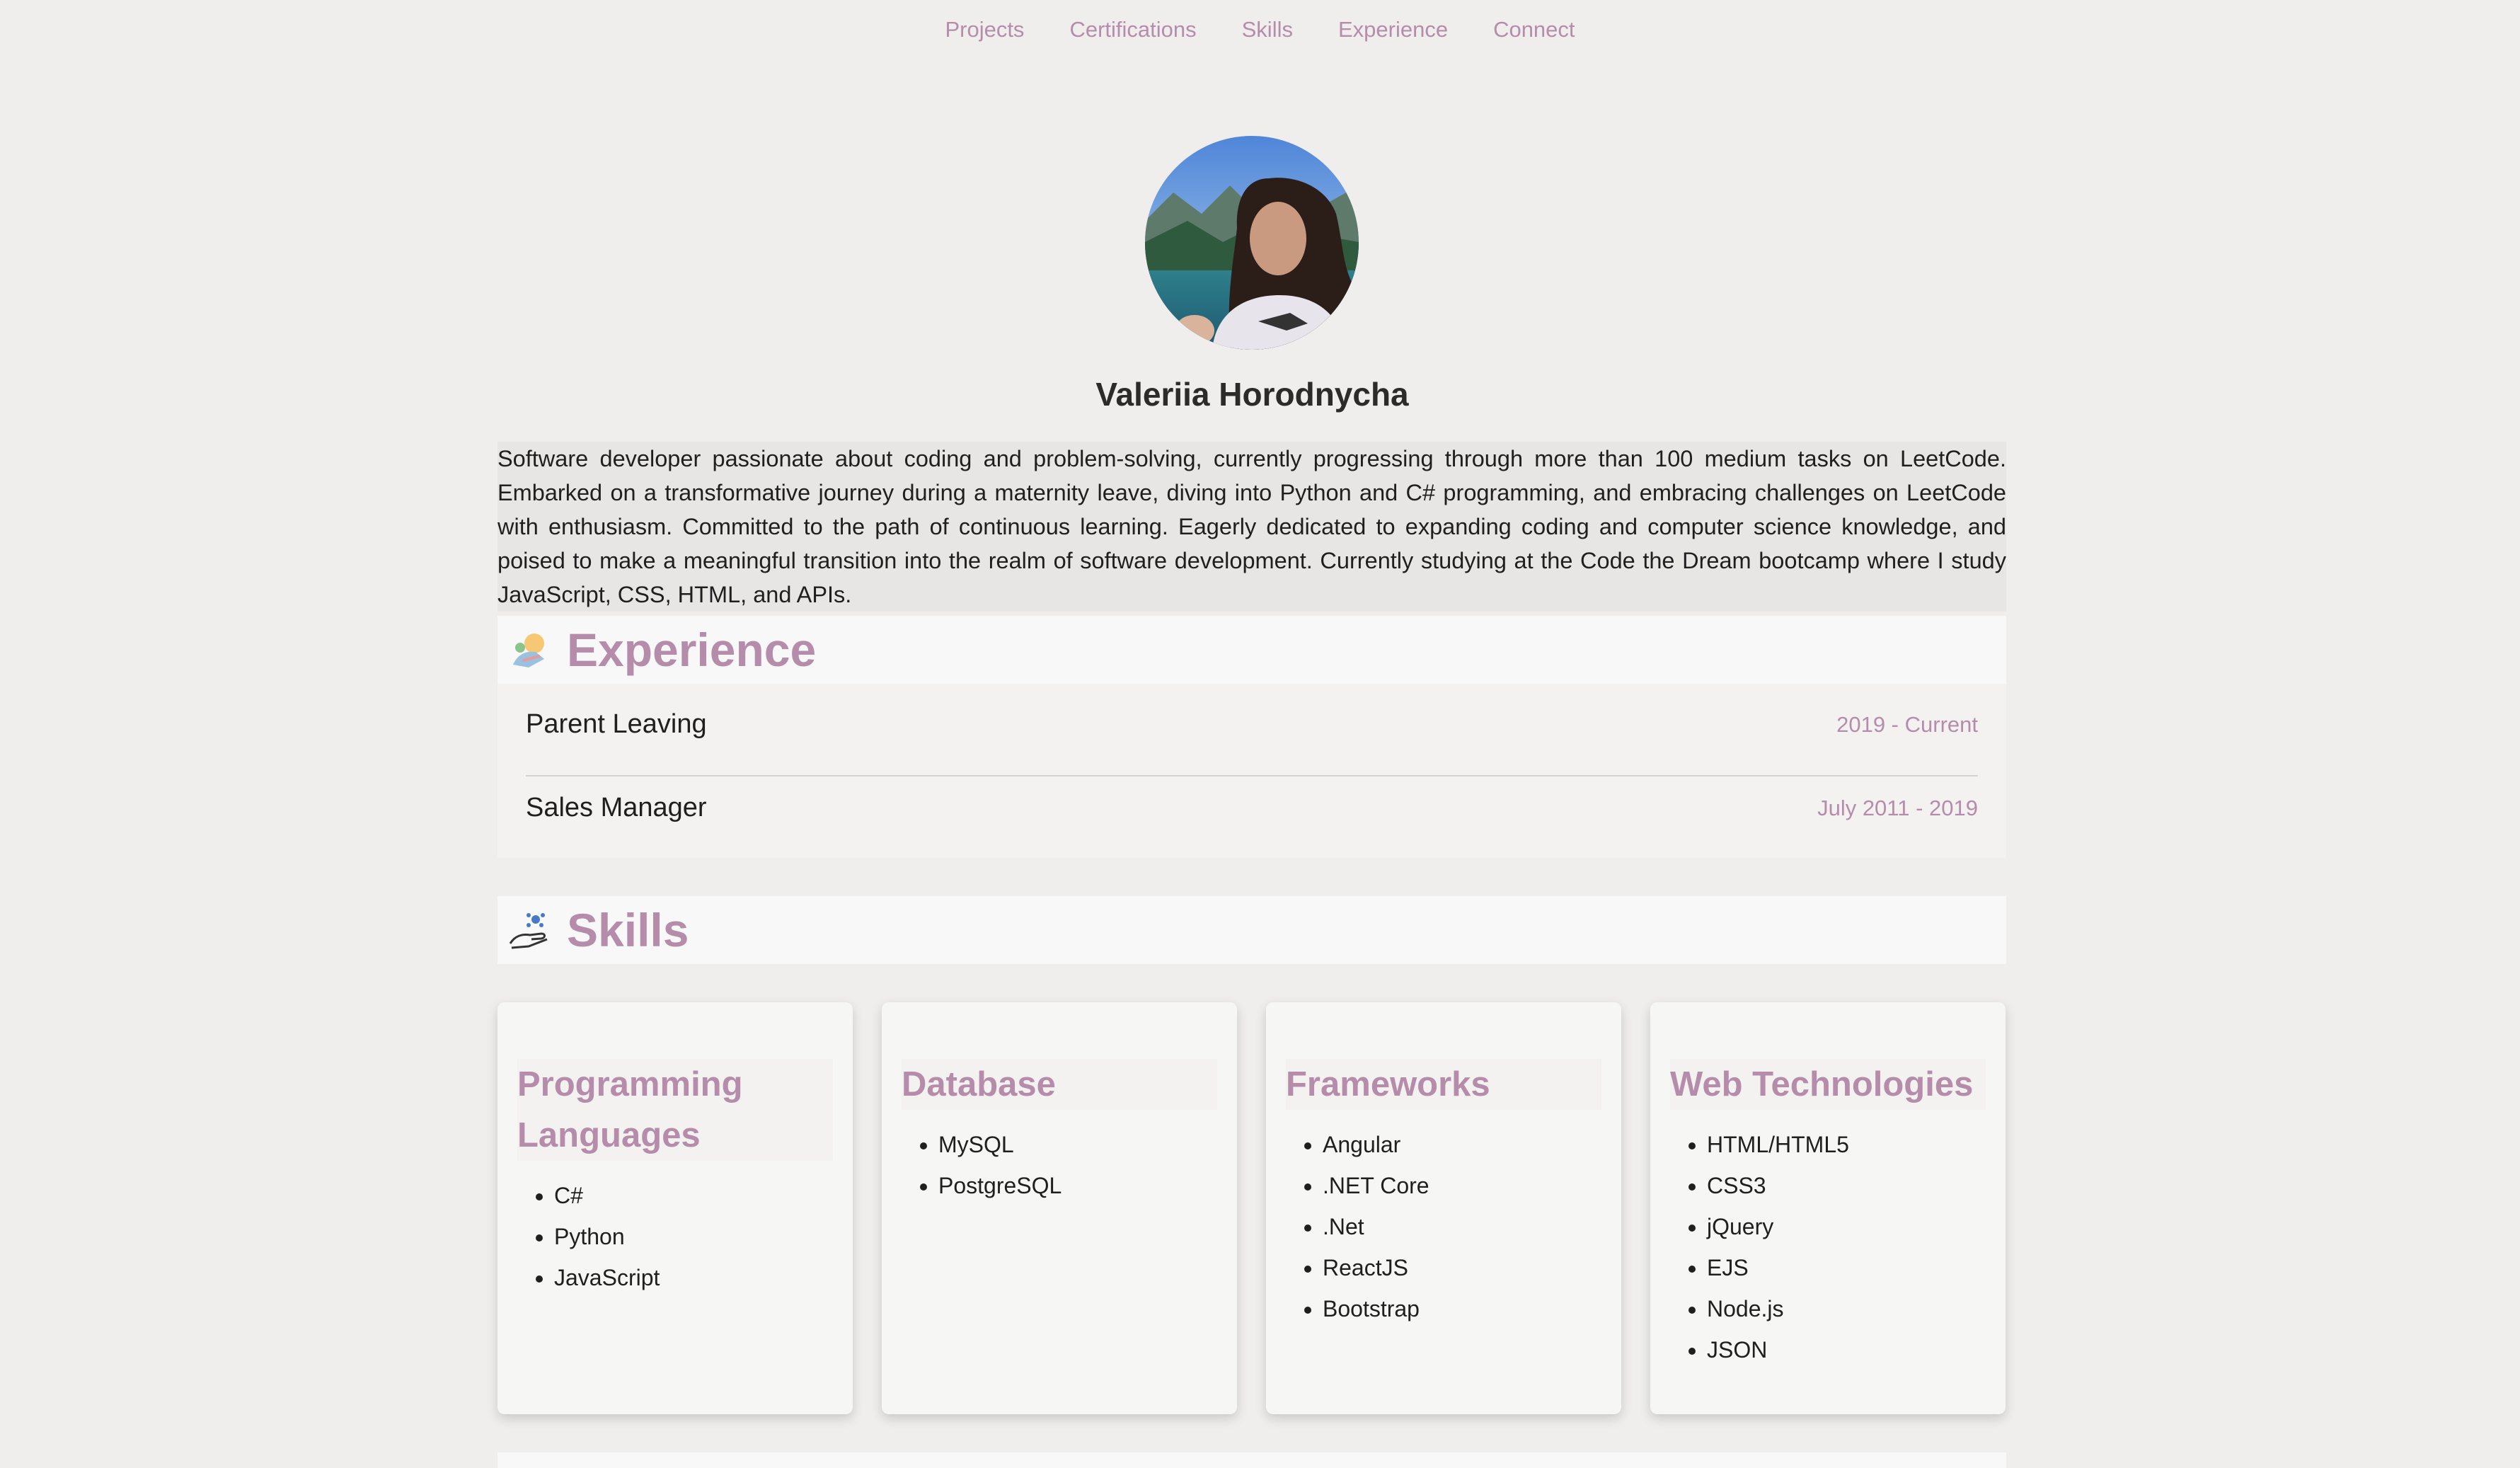  I want to click on skill-item: Angular, so click(1376, 1144).